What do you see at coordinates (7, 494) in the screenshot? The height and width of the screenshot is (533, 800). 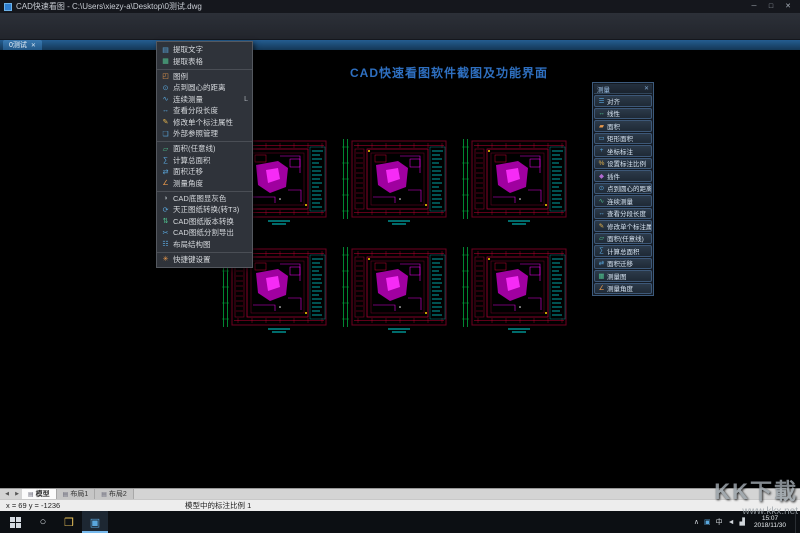 I see `tab-nav-prev-icon: ◀` at bounding box center [7, 494].